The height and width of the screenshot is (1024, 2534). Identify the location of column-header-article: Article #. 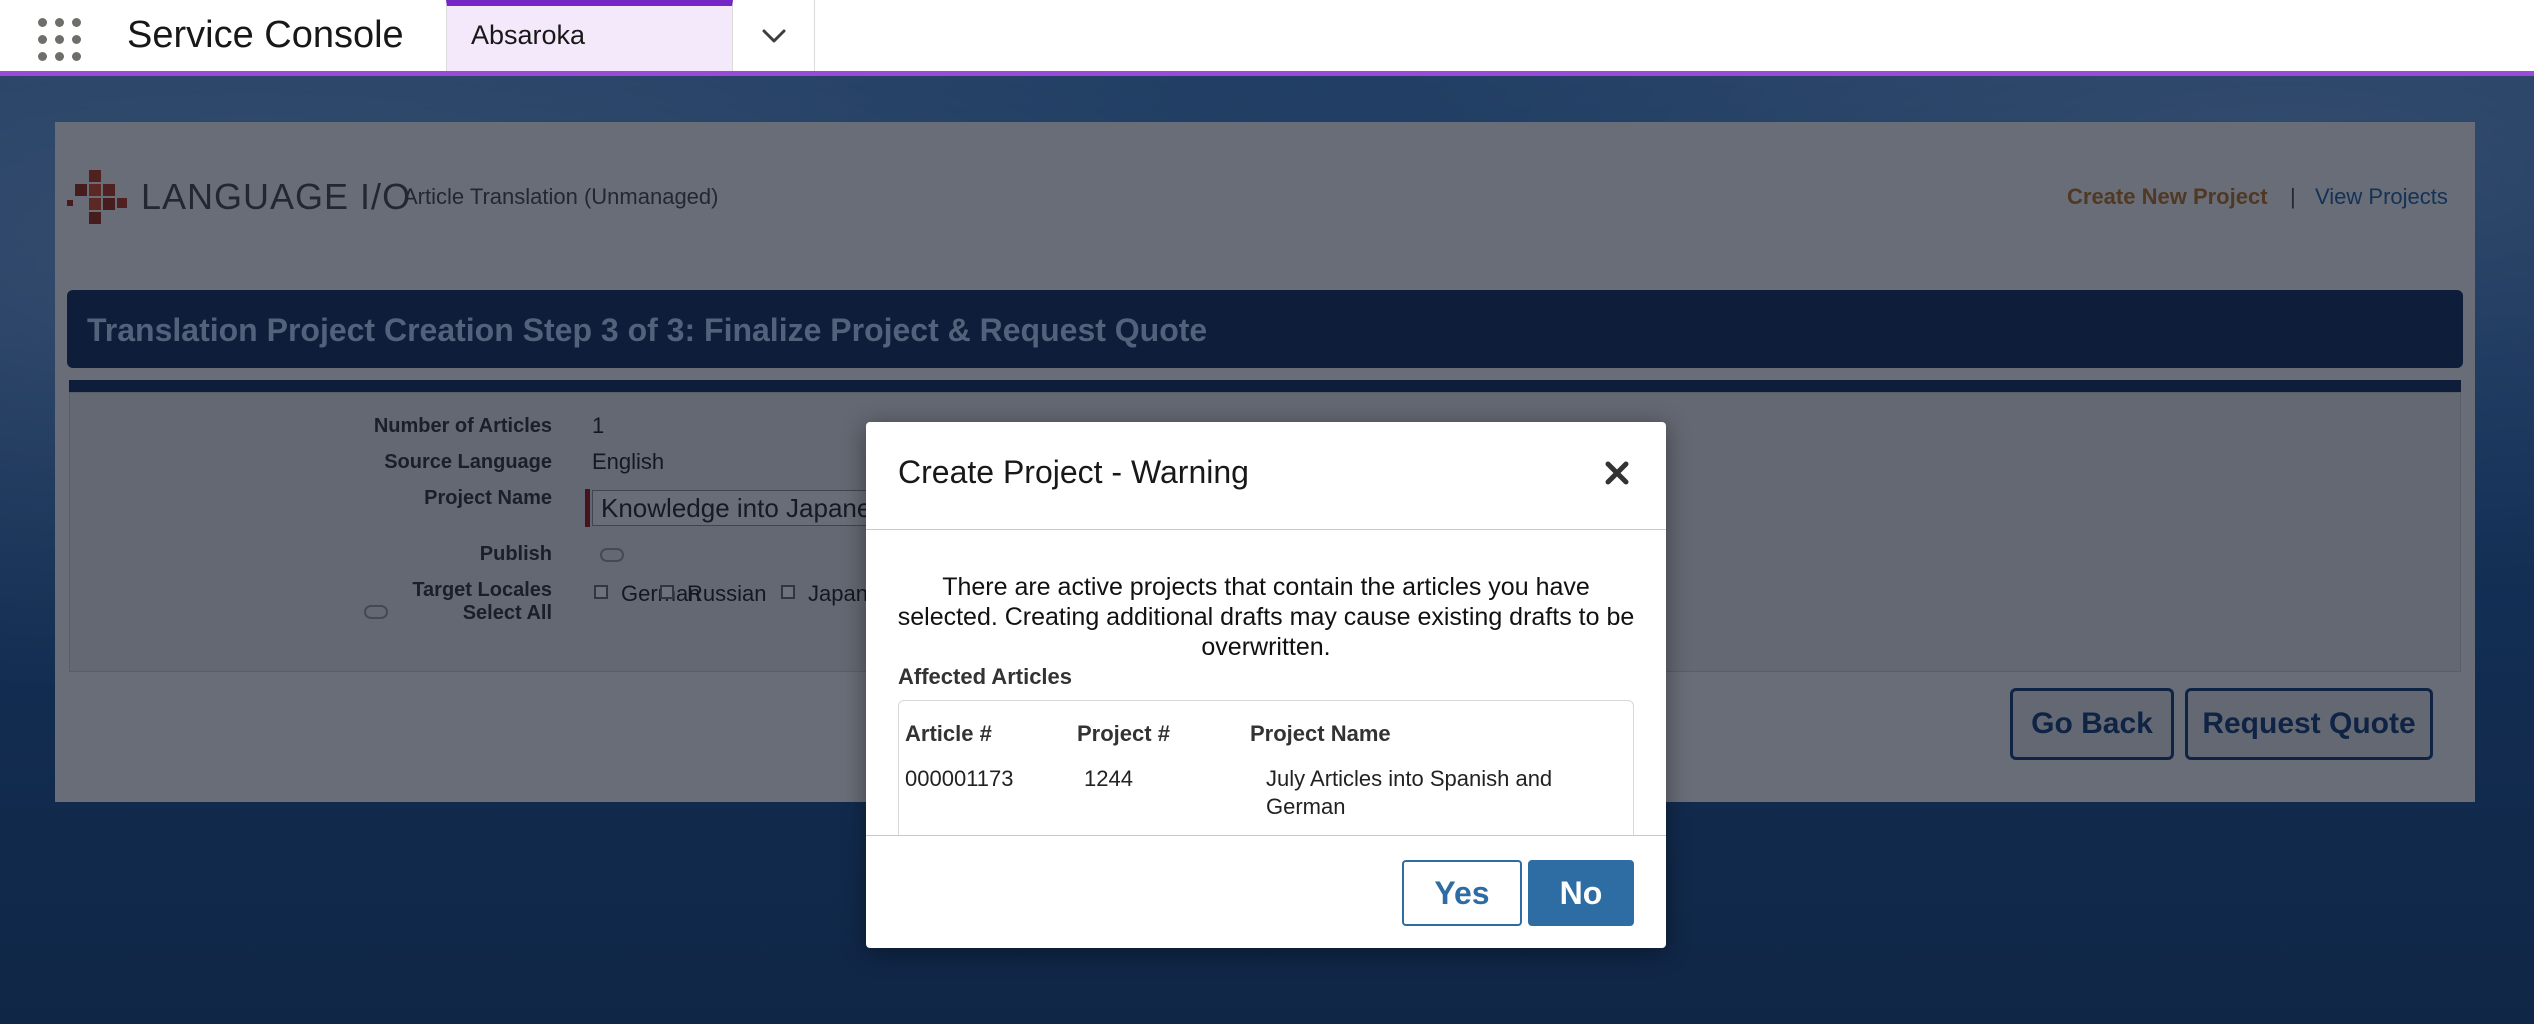
(948, 733).